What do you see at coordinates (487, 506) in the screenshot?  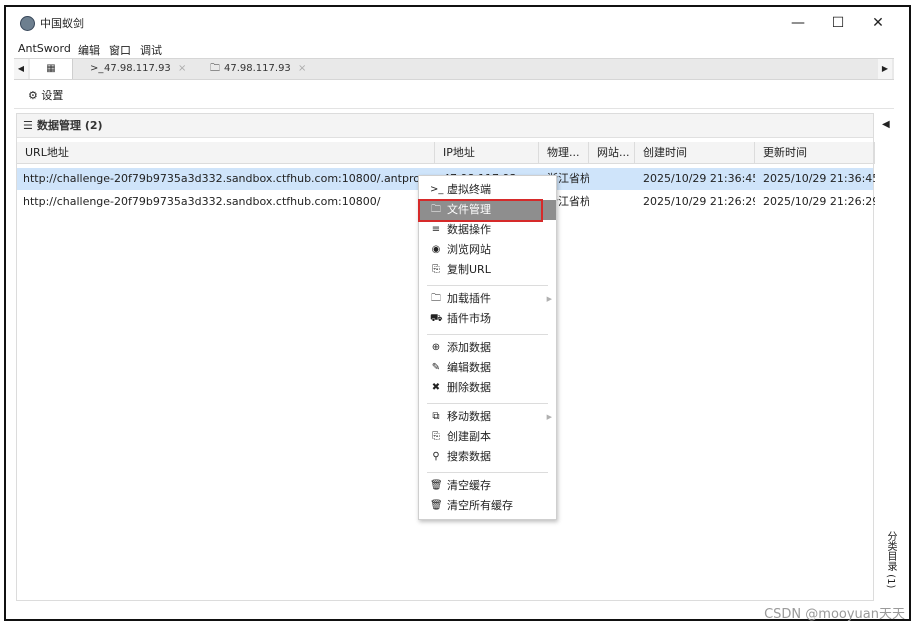 I see `menu-clear-all-cache: 🗑 清空所有缓存` at bounding box center [487, 506].